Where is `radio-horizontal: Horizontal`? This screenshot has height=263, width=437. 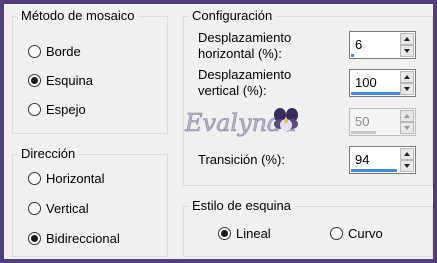 radio-horizontal: Horizontal is located at coordinates (66, 178).